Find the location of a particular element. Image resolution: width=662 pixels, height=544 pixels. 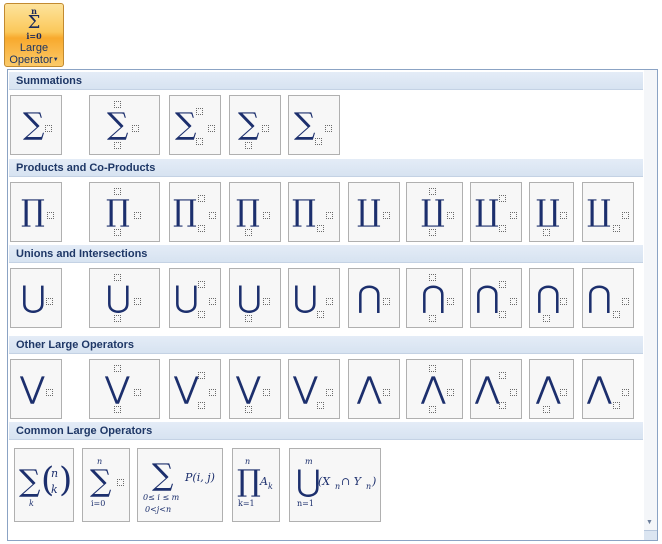

sum-i-0-n-tile: n ∑ i=0 is located at coordinates (106, 485).